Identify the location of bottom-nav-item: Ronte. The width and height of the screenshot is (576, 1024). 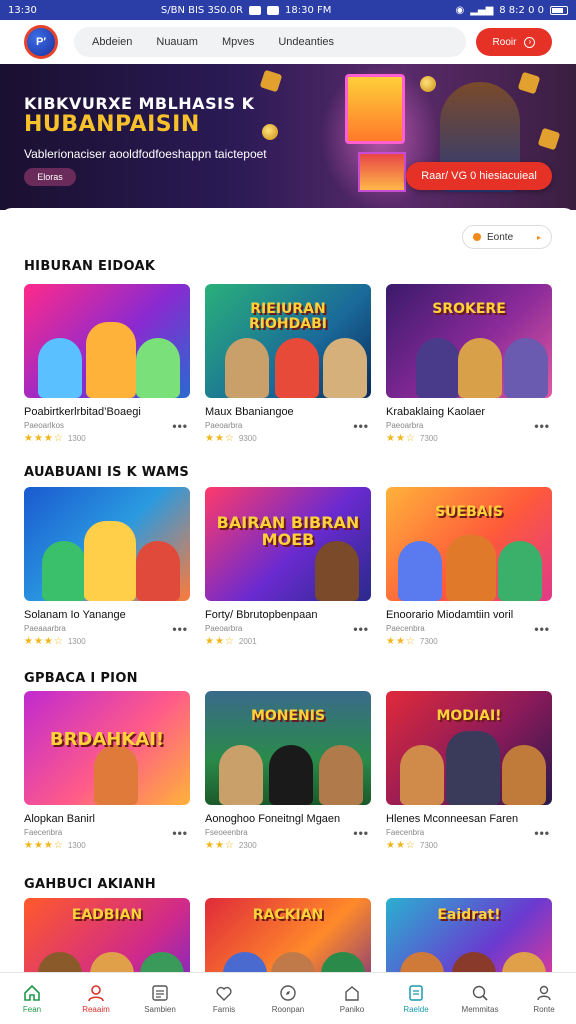
(544, 998).